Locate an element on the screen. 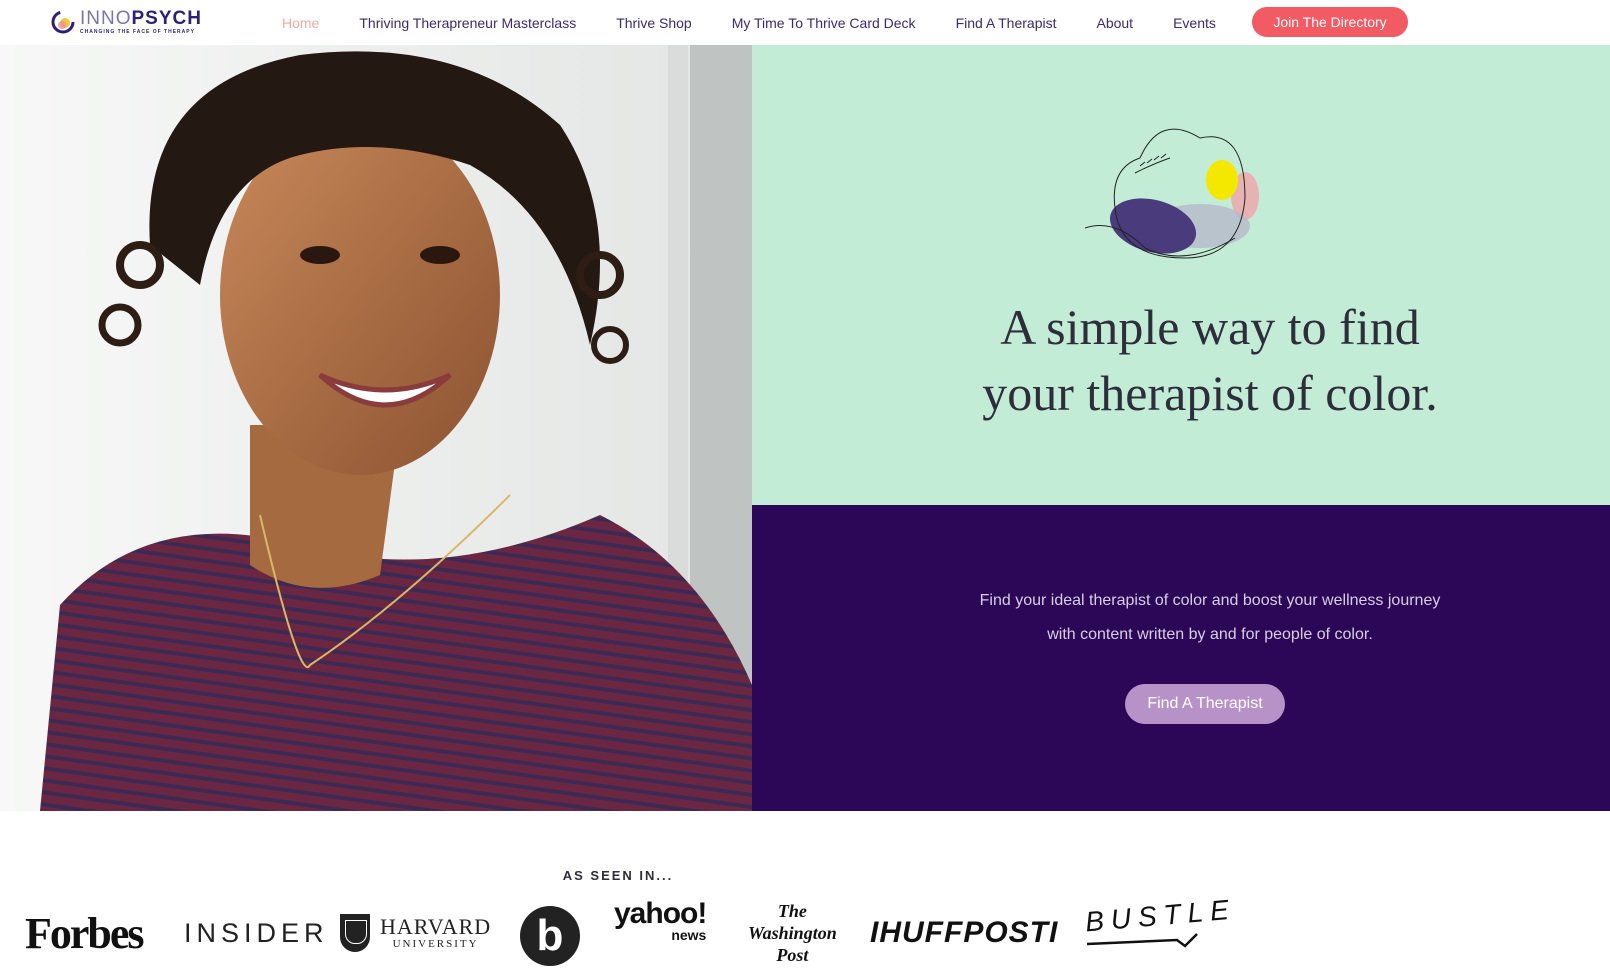 The image size is (1610, 971). find-therapist-button: Find A Therapist is located at coordinates (1205, 704).